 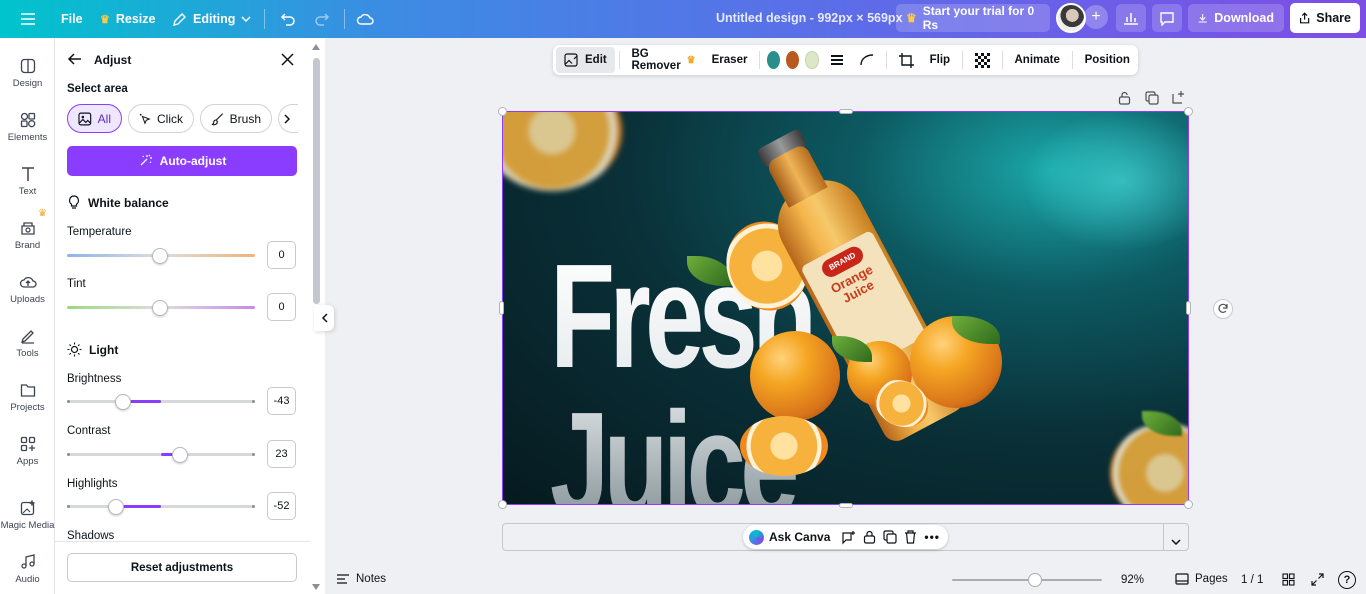 What do you see at coordinates (104, 119) in the screenshot?
I see `area-option-label: All` at bounding box center [104, 119].